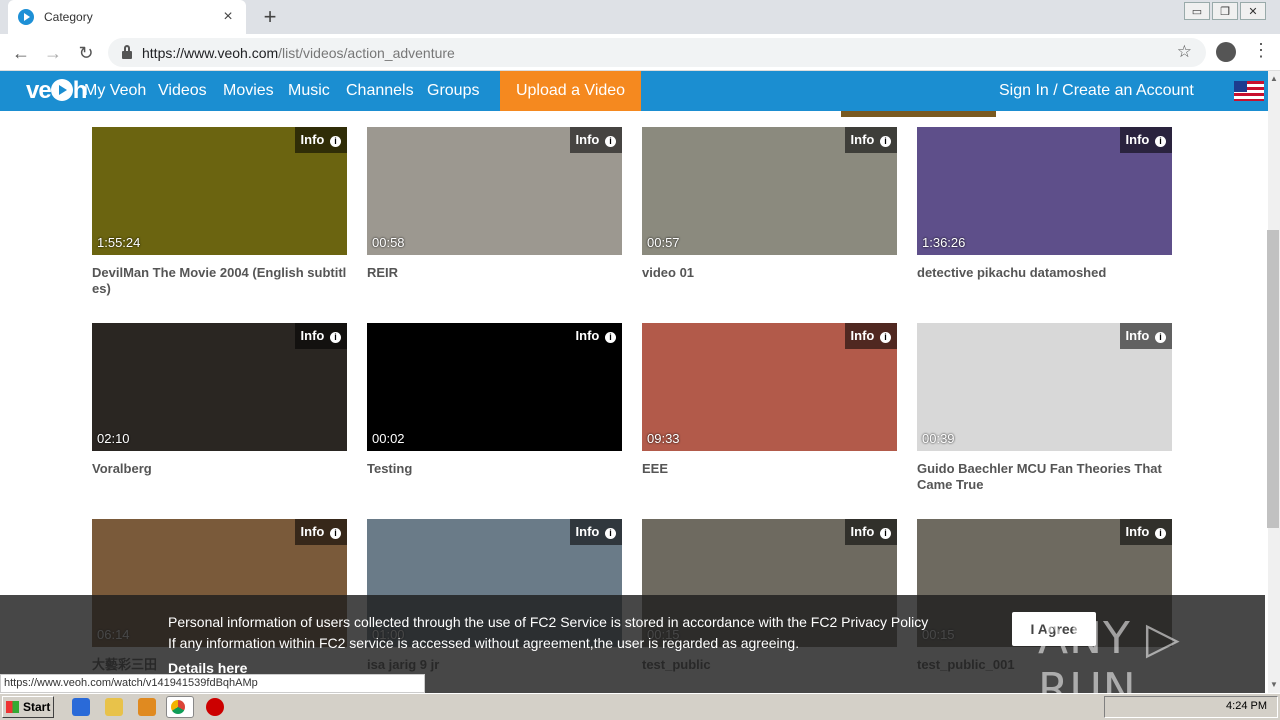  I want to click on clock: 4:24 PM, so click(1246, 706).